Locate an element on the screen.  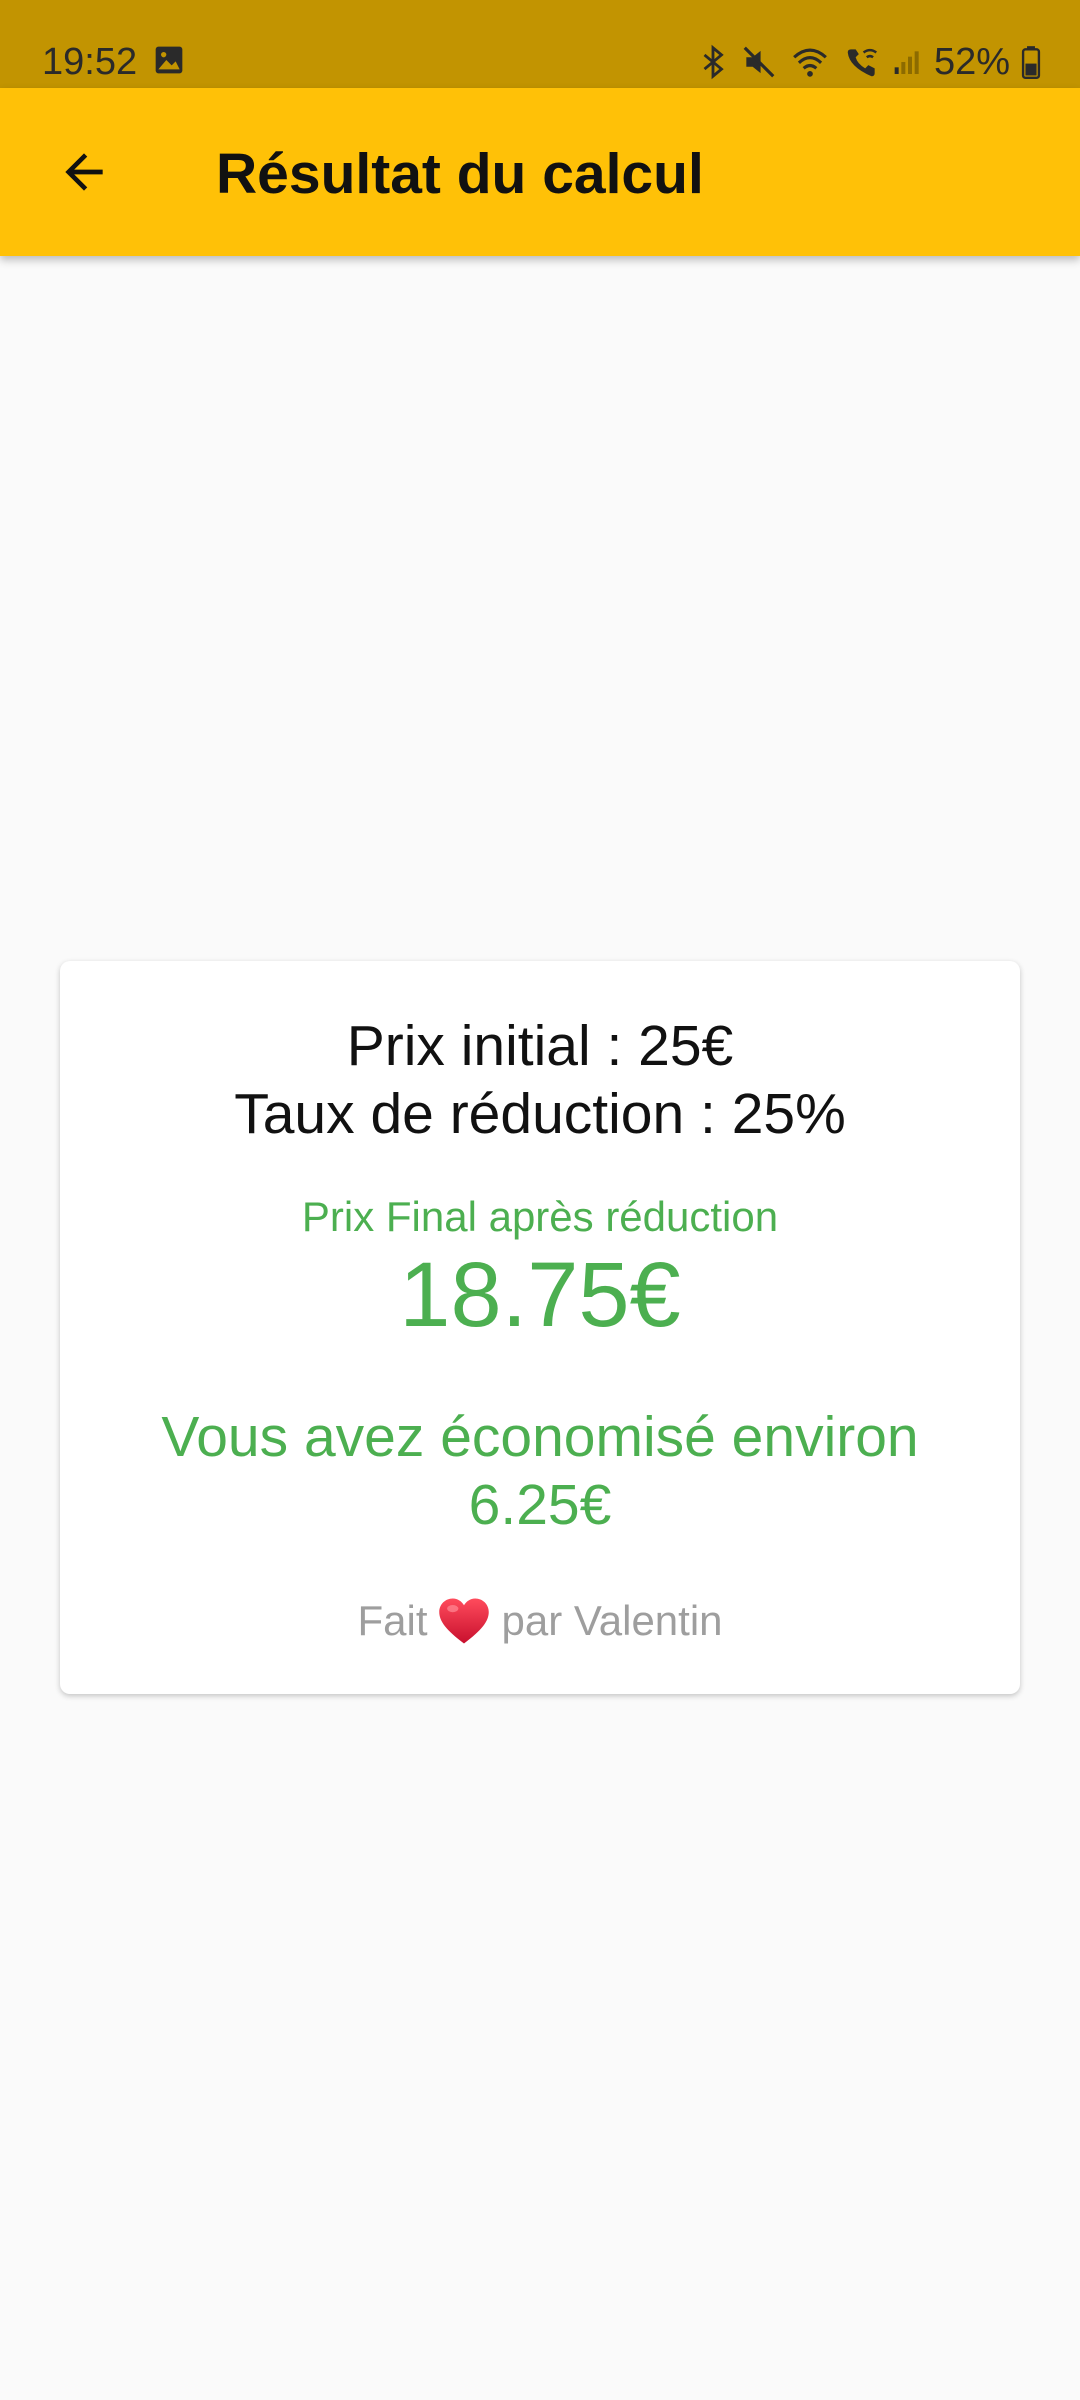
credit-prefix: Fait is located at coordinates (392, 1620).